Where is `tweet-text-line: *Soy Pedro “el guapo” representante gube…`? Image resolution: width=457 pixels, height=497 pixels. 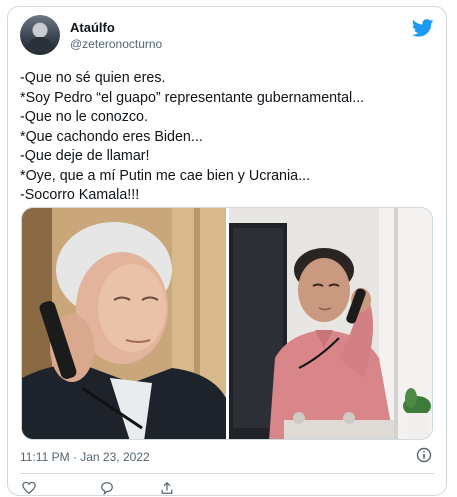
tweet-text-line: *Soy Pedro “el guapo” representante gube… is located at coordinates (192, 97).